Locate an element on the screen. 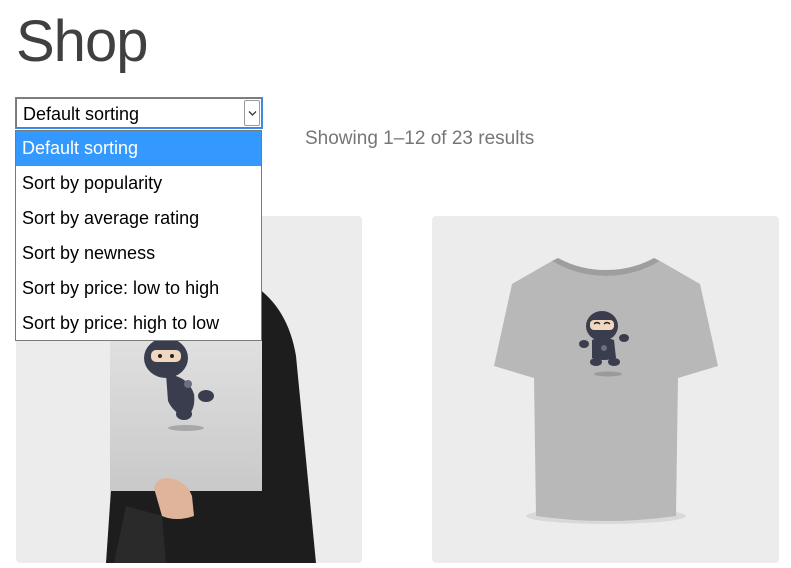  chevron-down-icon is located at coordinates (252, 113).